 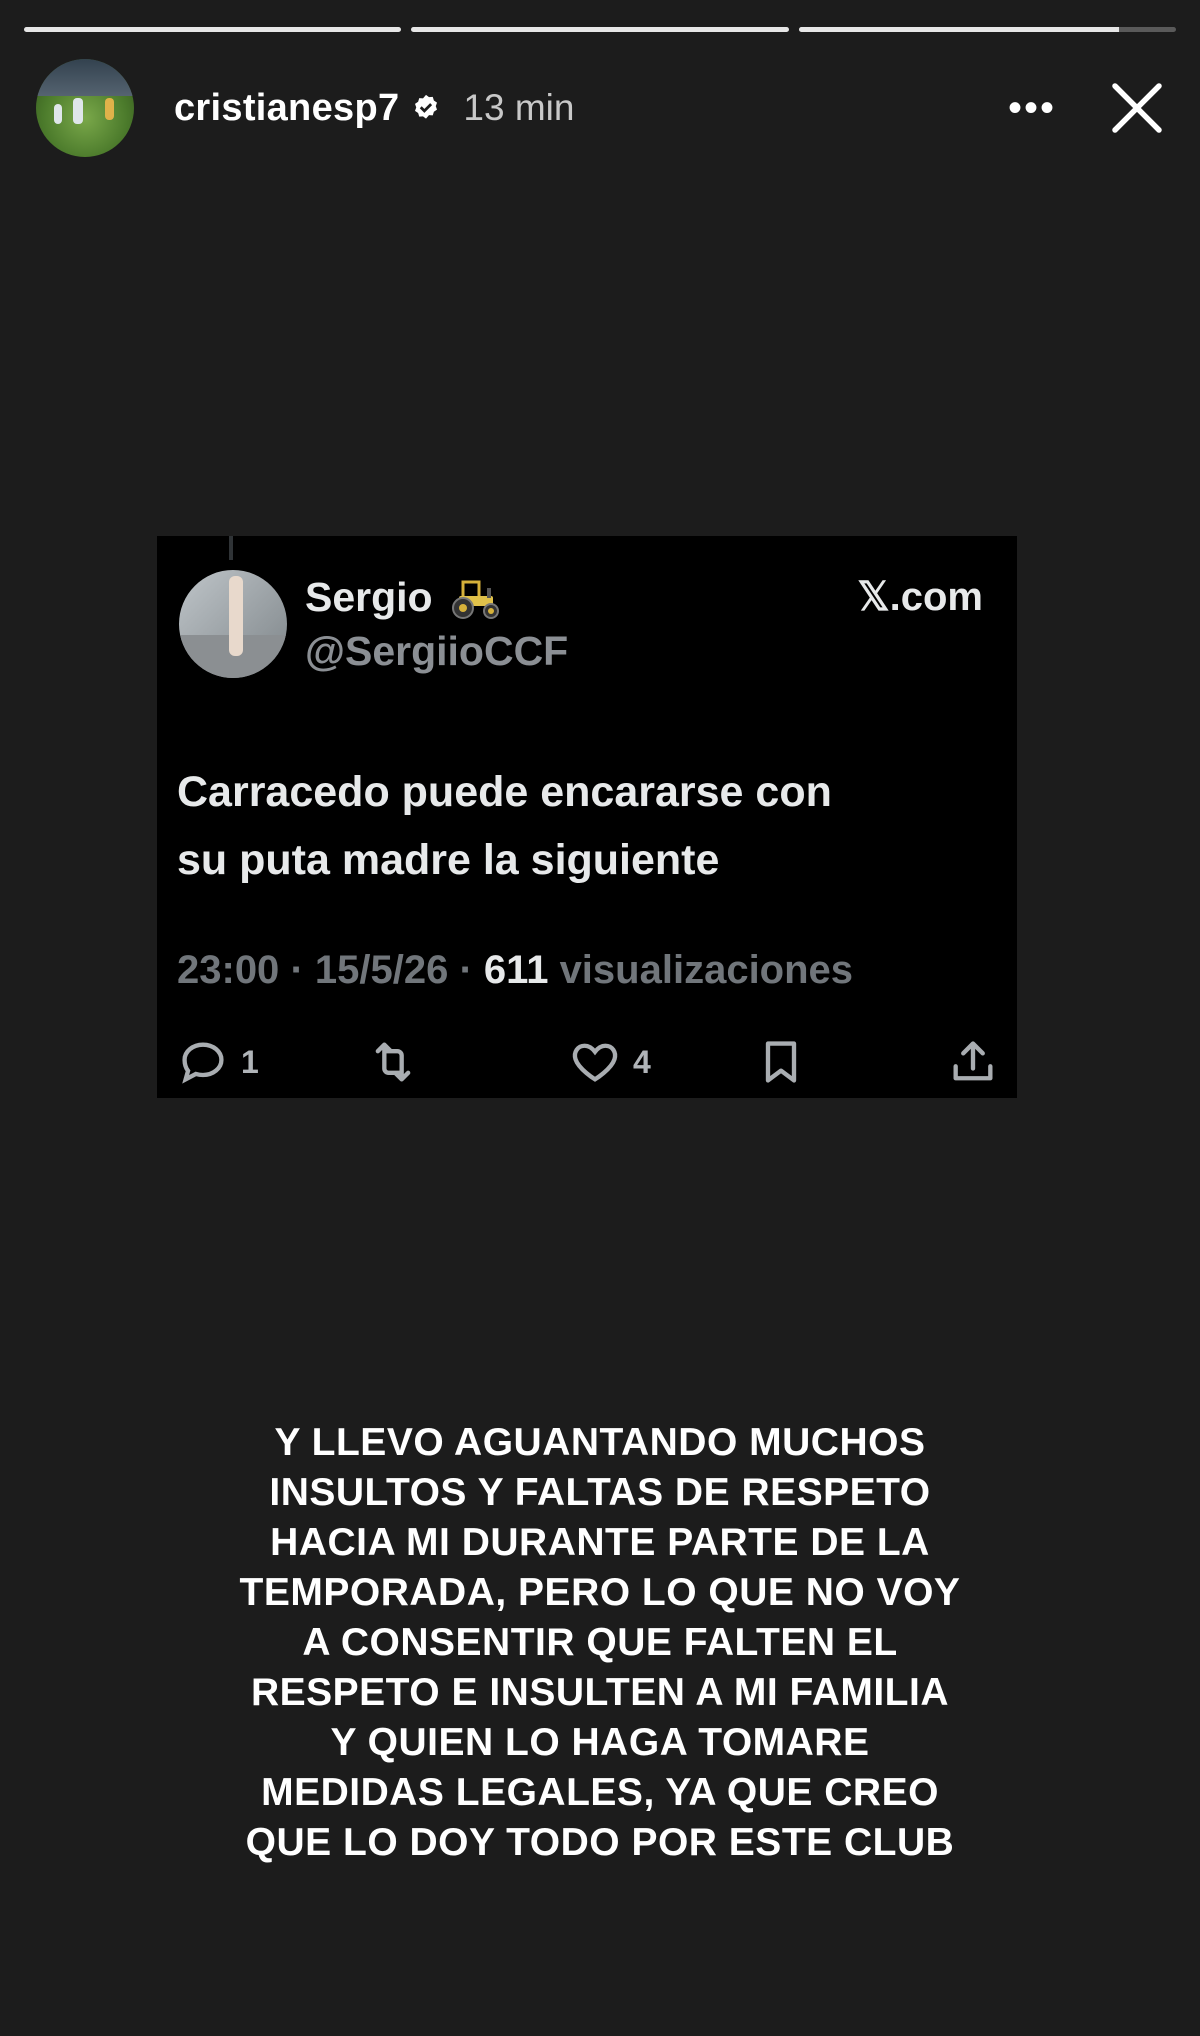 I want to click on share-icon, so click(x=973, y=1061).